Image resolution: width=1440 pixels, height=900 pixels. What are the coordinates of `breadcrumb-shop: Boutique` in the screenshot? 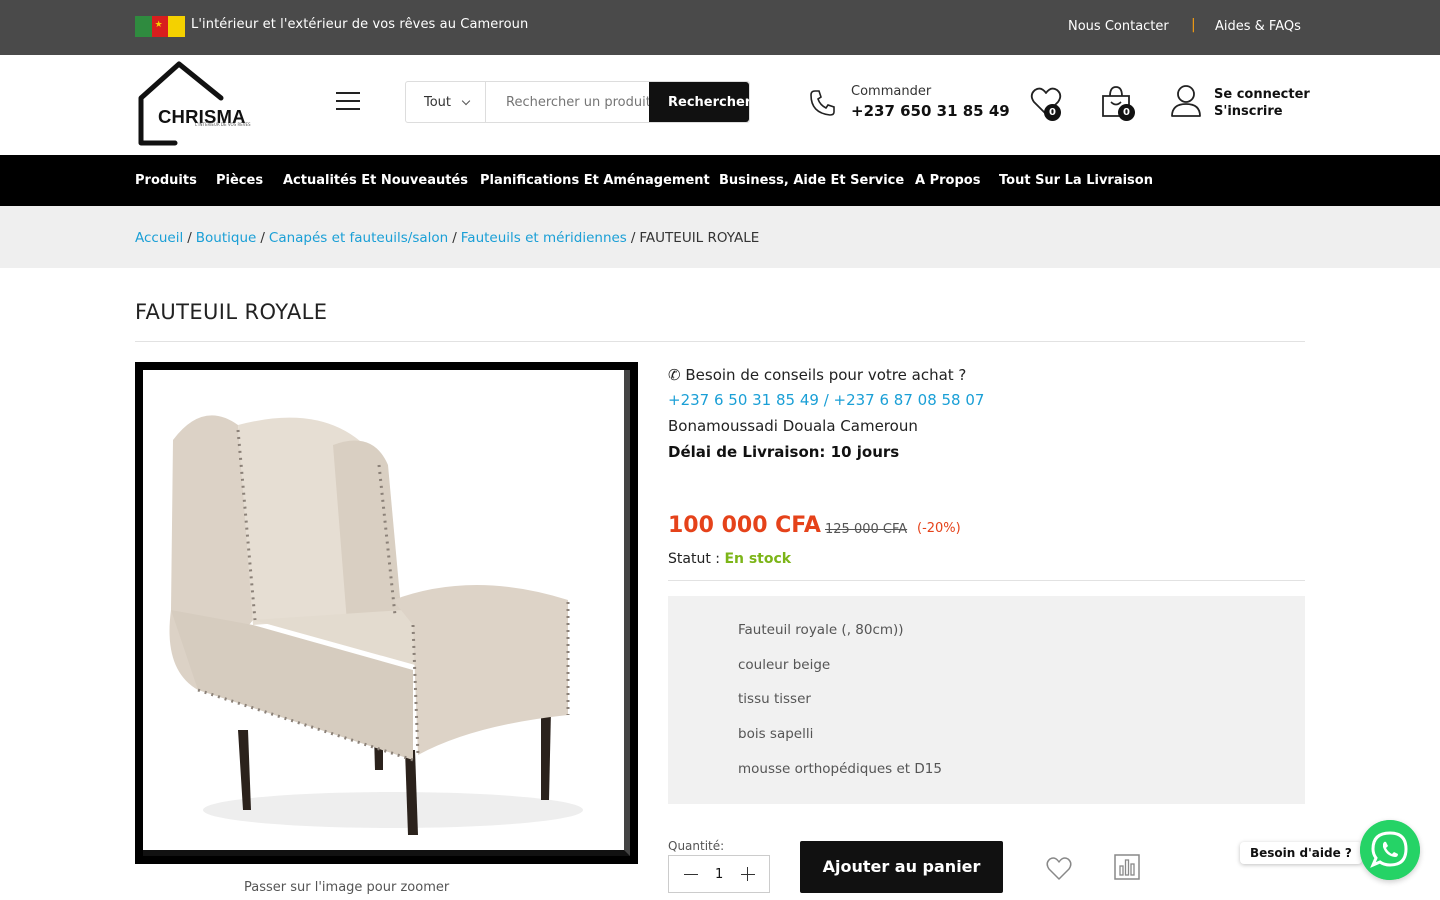 It's located at (226, 238).